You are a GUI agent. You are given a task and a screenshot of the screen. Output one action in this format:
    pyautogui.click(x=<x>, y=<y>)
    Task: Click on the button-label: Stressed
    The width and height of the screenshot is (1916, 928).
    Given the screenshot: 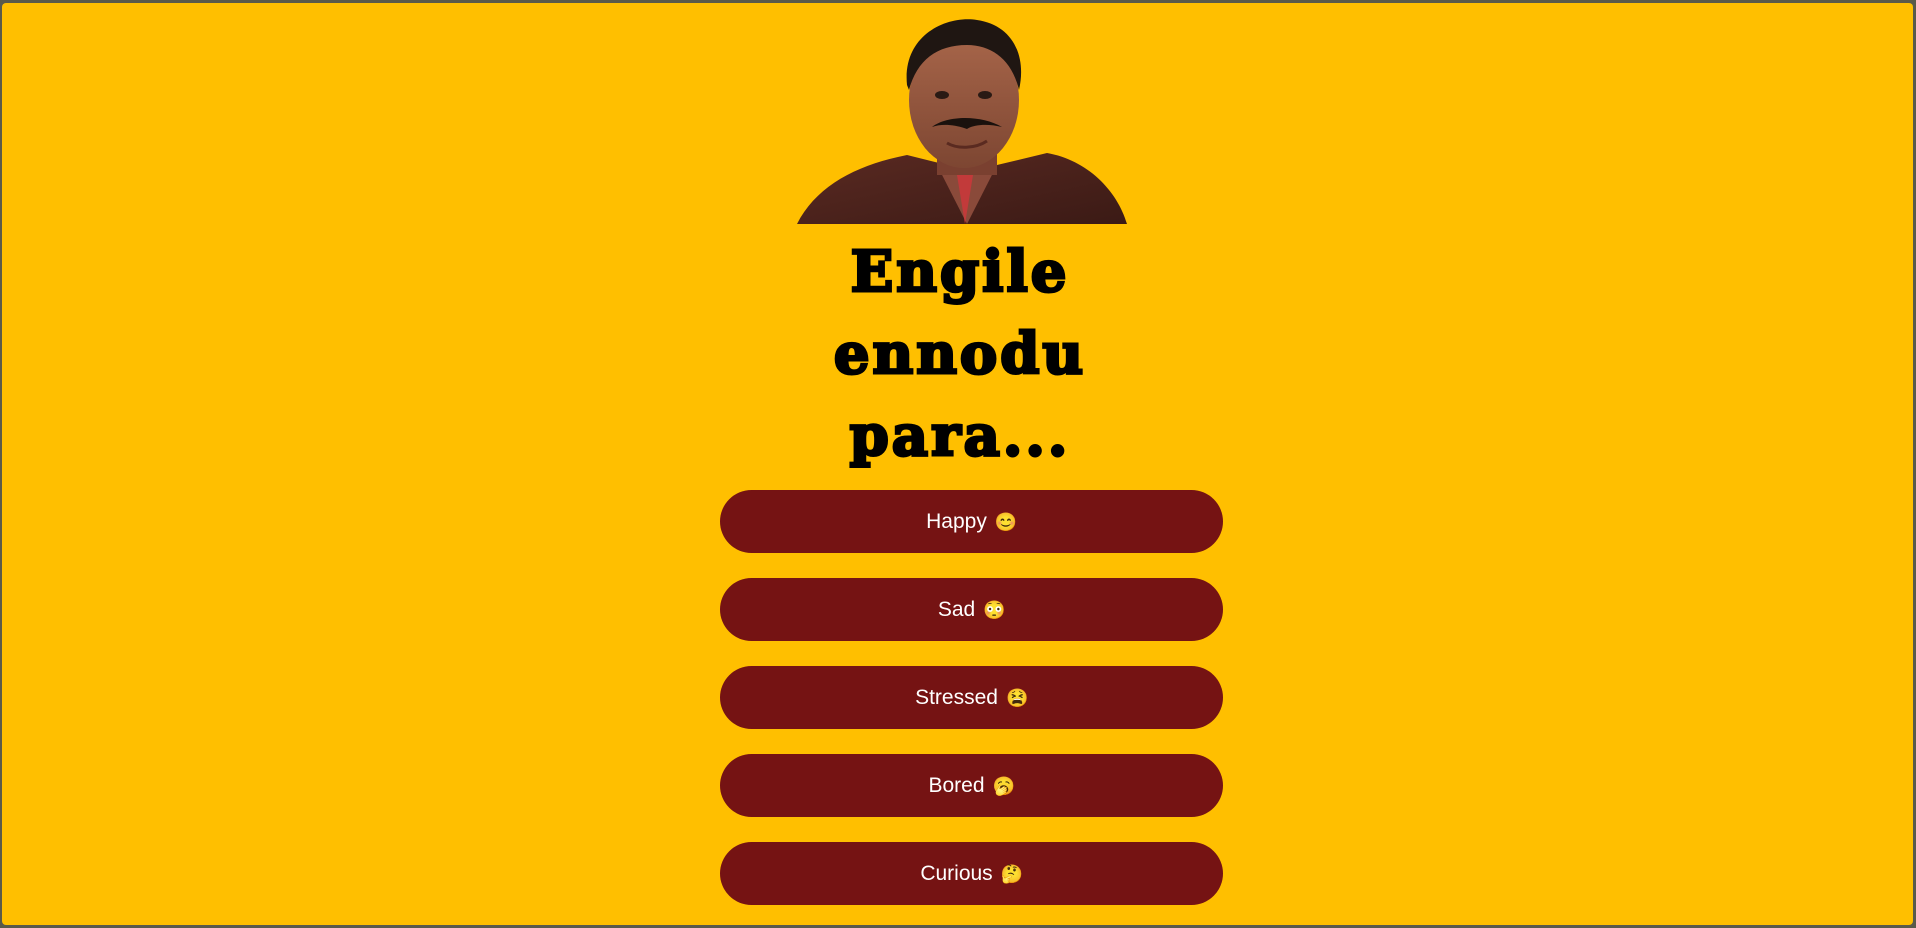 What is the action you would take?
    pyautogui.click(x=956, y=697)
    